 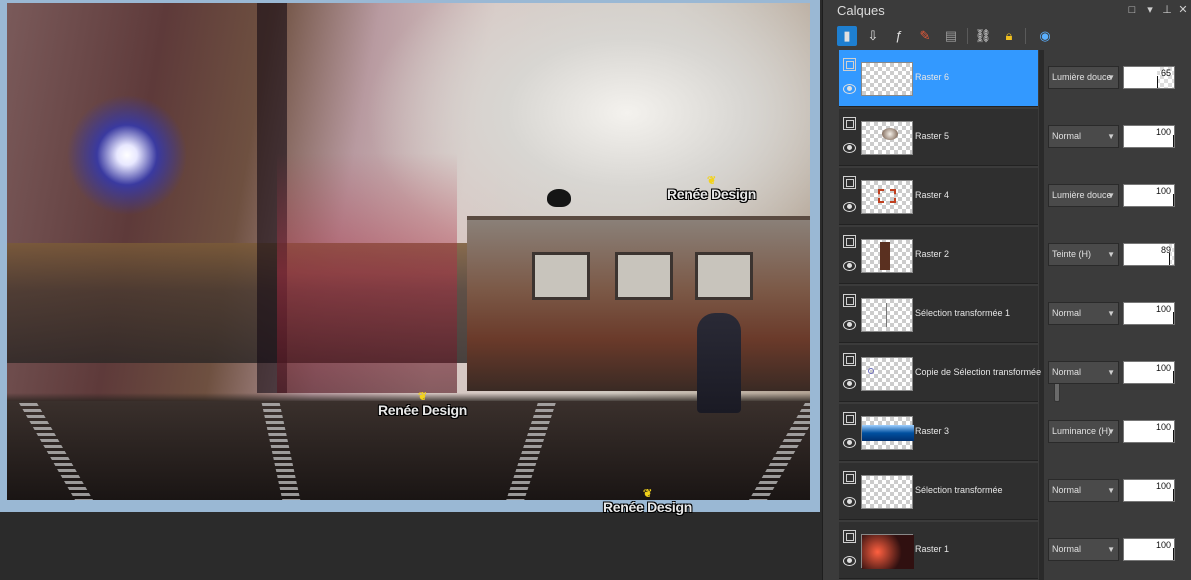 I want to click on layer-name-cell: Raster 2, so click(x=938, y=255).